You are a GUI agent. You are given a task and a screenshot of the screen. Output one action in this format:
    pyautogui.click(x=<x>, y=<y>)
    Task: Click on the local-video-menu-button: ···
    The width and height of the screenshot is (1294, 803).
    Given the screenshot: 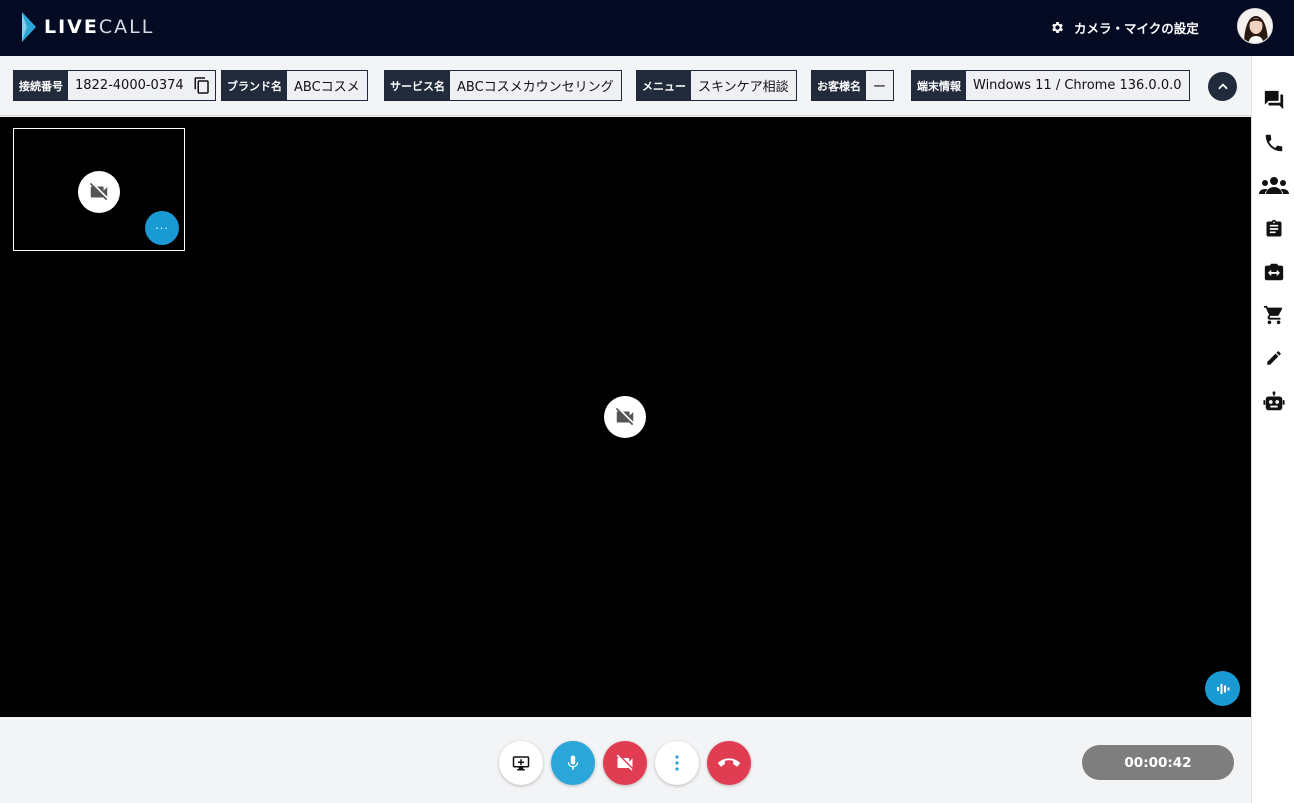 What is the action you would take?
    pyautogui.click(x=162, y=228)
    